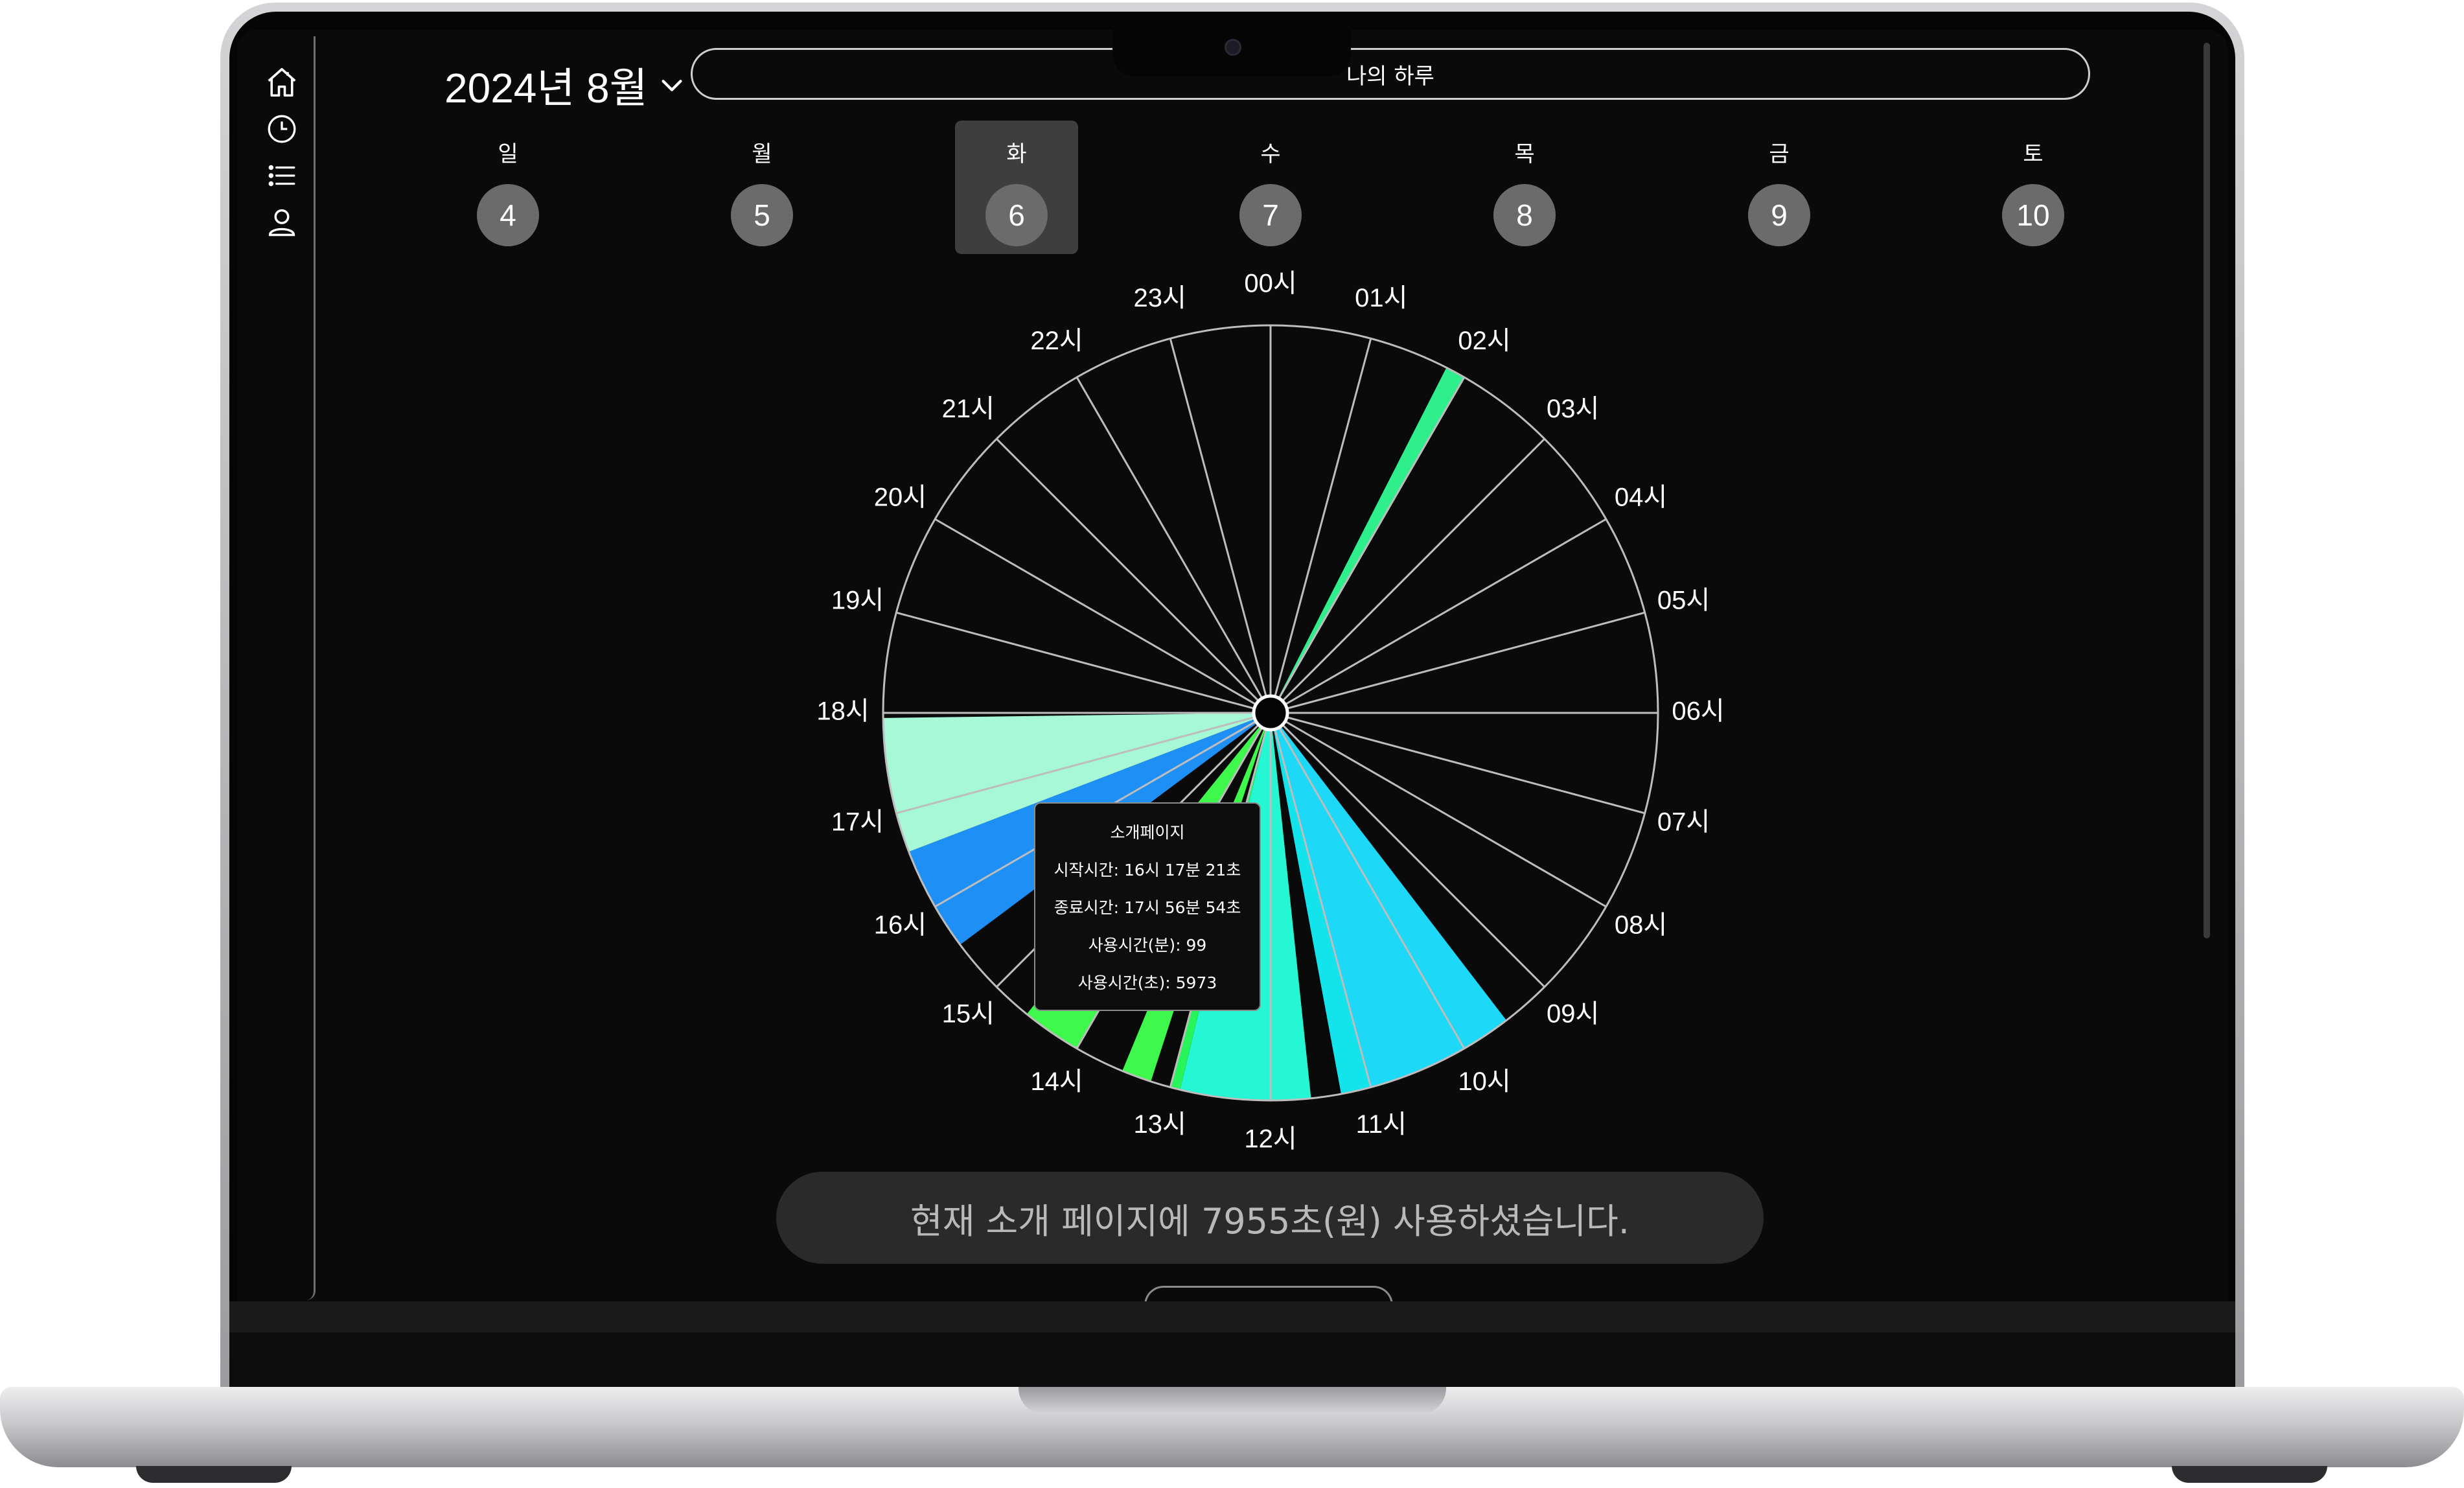 The height and width of the screenshot is (1488, 2464). What do you see at coordinates (1683, 822) in the screenshot?
I see `hour-label: 07시` at bounding box center [1683, 822].